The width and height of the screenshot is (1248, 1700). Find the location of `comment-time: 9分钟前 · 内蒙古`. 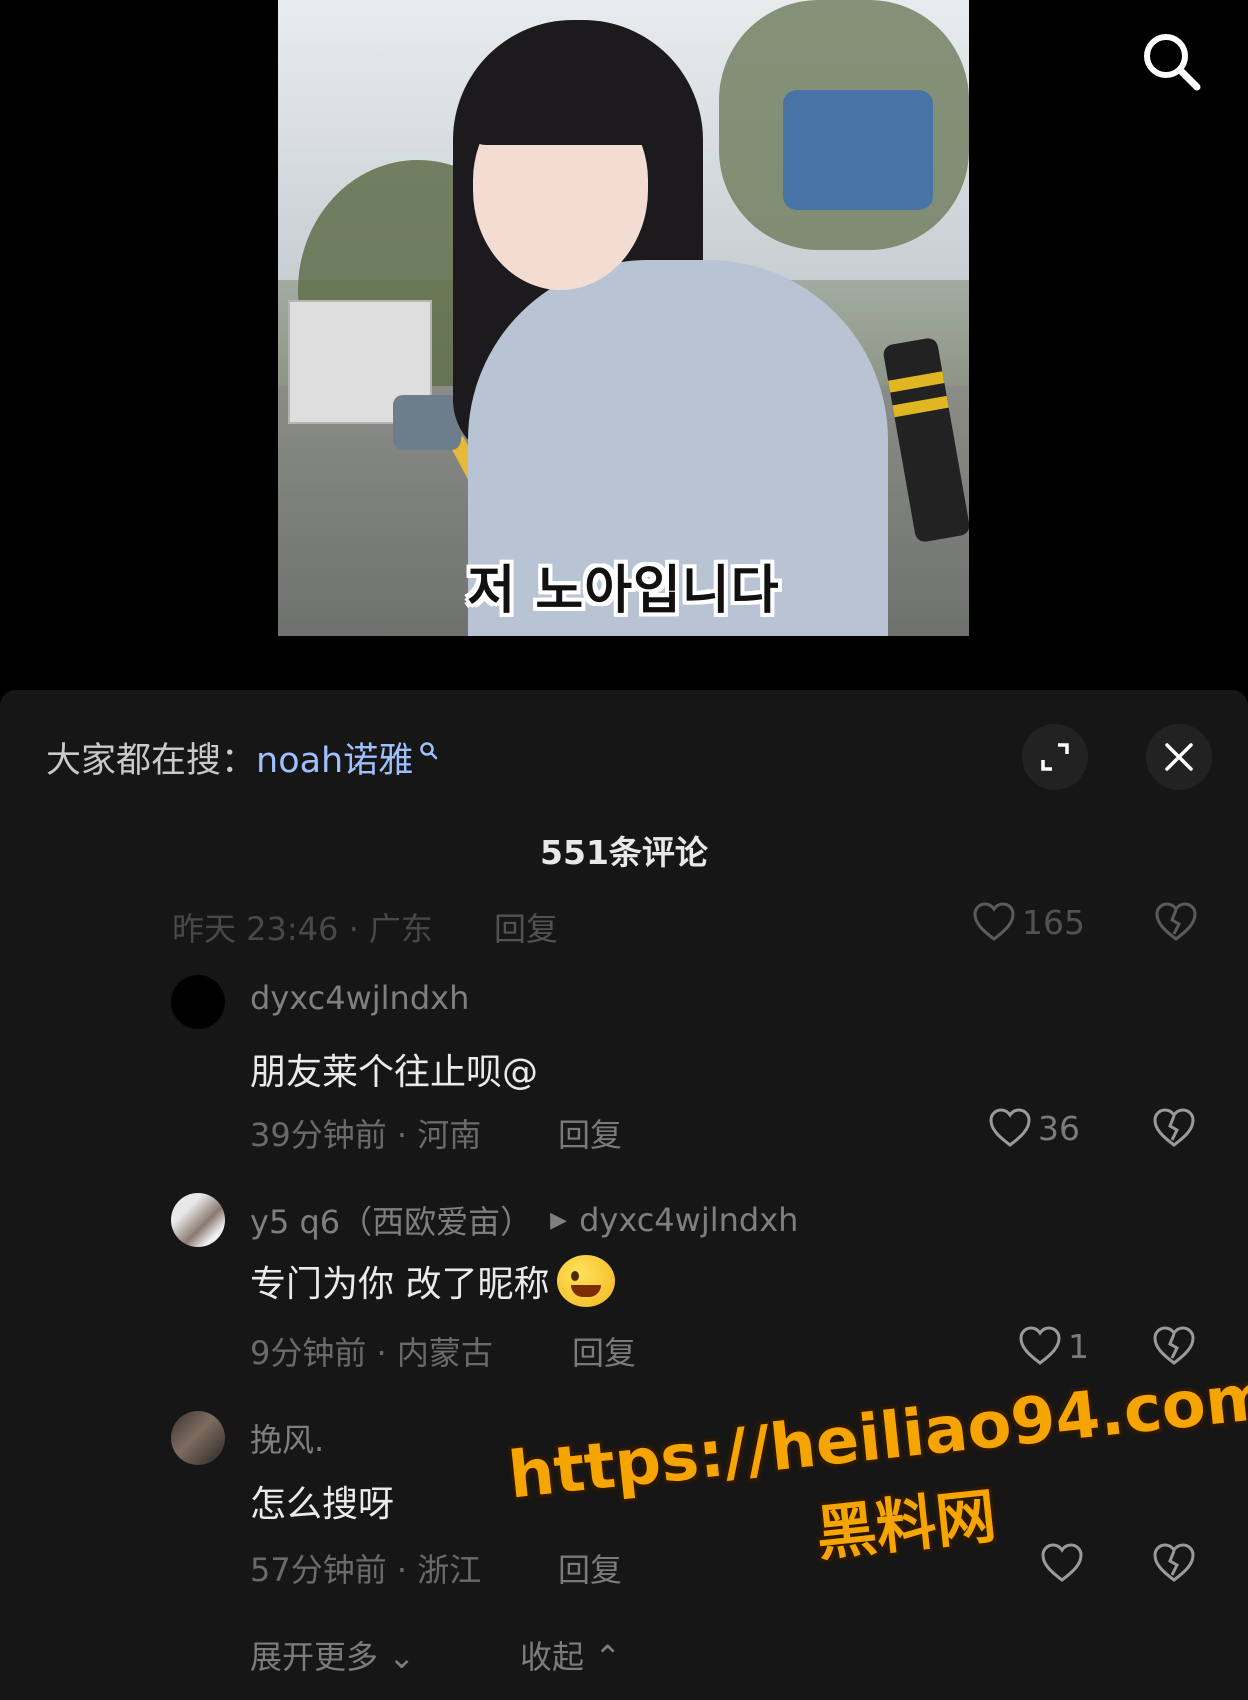

comment-time: 9分钟前 · 内蒙古 is located at coordinates (371, 1353).